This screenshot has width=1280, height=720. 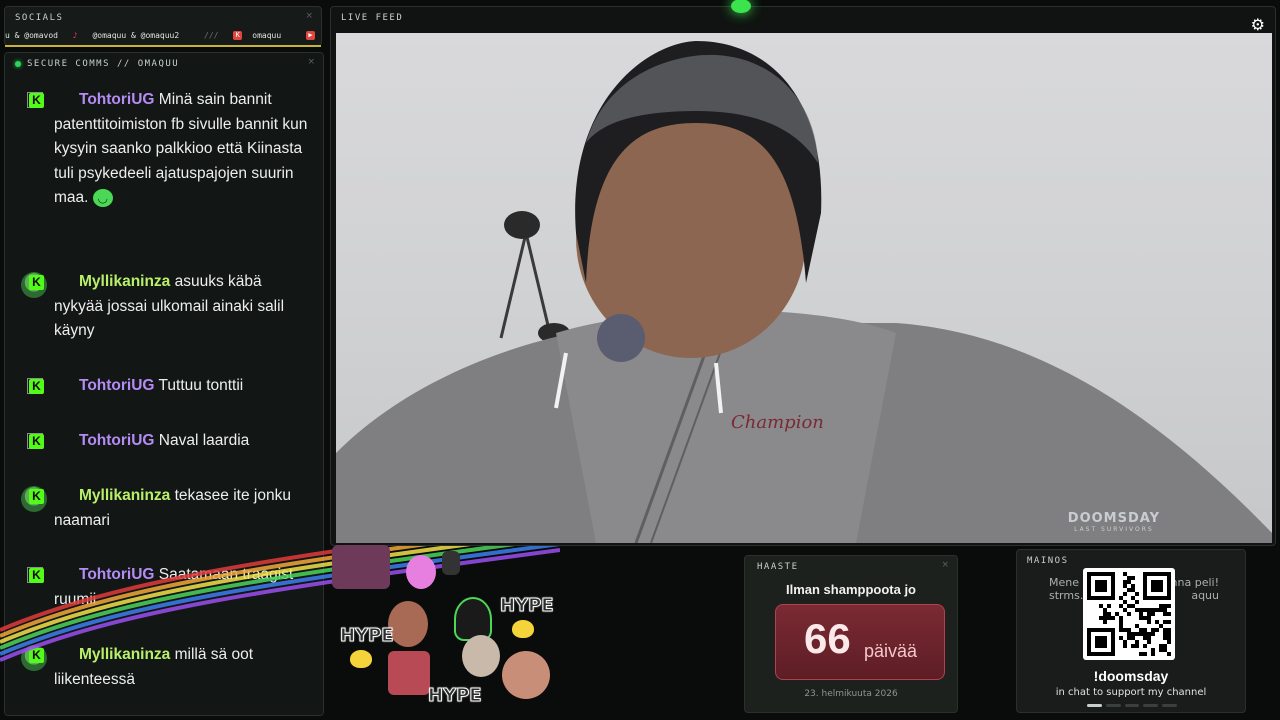 What do you see at coordinates (102, 197) in the screenshot?
I see `smile-emote-icon: ◡` at bounding box center [102, 197].